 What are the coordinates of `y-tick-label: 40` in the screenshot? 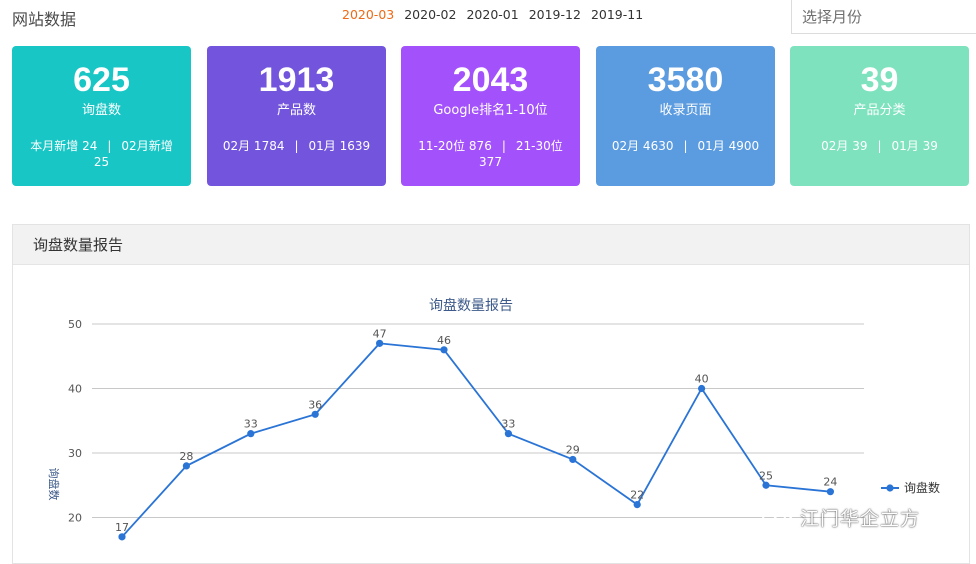 It's located at (75, 389).